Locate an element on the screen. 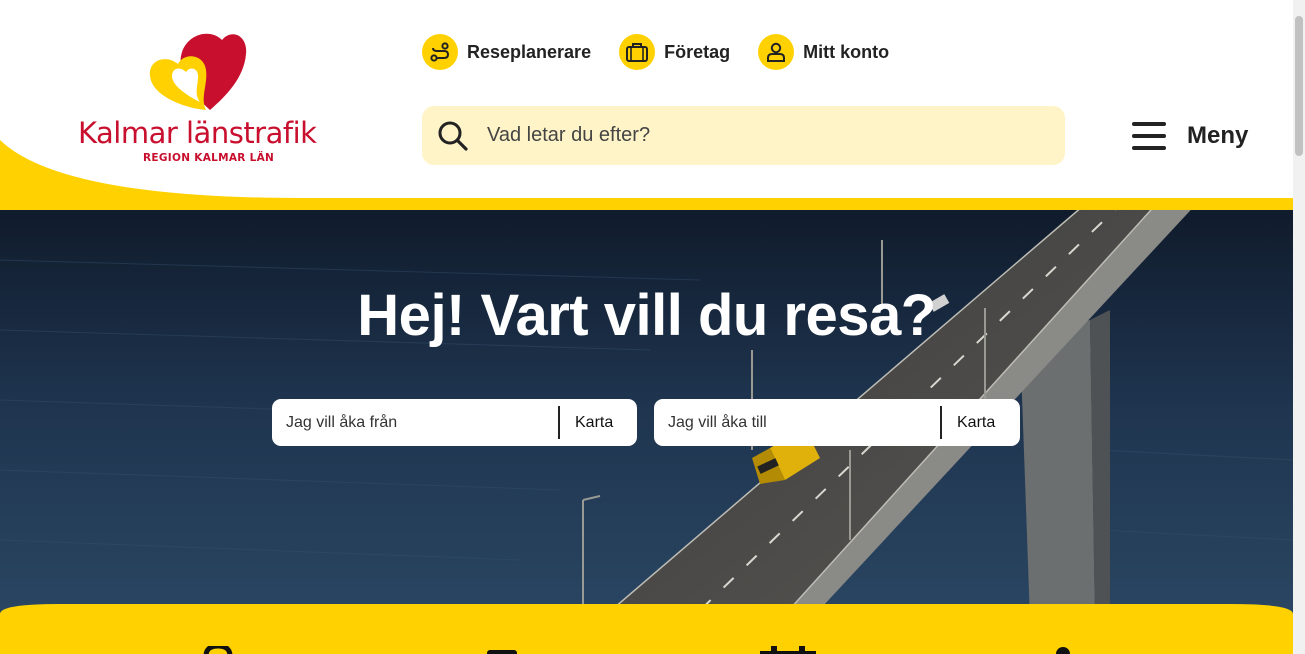 This screenshot has height=654, width=1305. hamburger-icon is located at coordinates (1149, 136).